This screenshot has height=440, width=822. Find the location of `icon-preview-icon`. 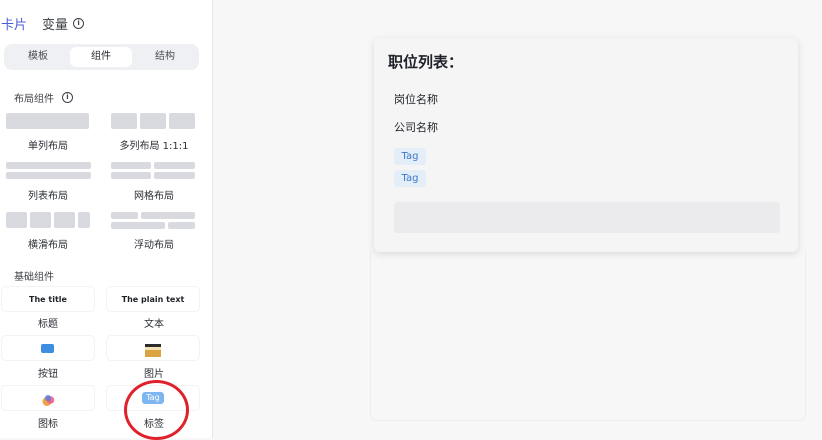

icon-preview-icon is located at coordinates (48, 399).